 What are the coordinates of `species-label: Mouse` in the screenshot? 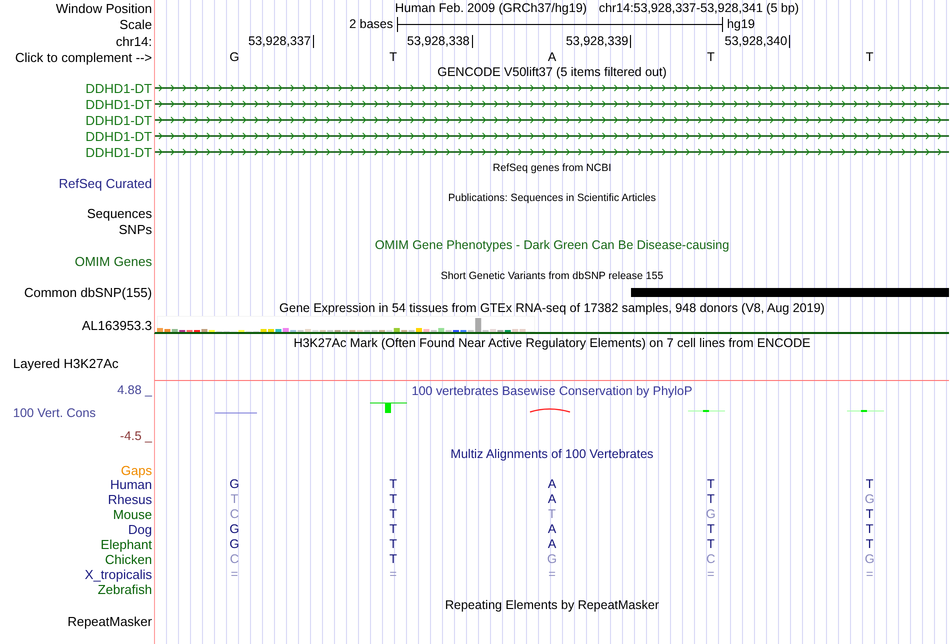 It's located at (132, 514).